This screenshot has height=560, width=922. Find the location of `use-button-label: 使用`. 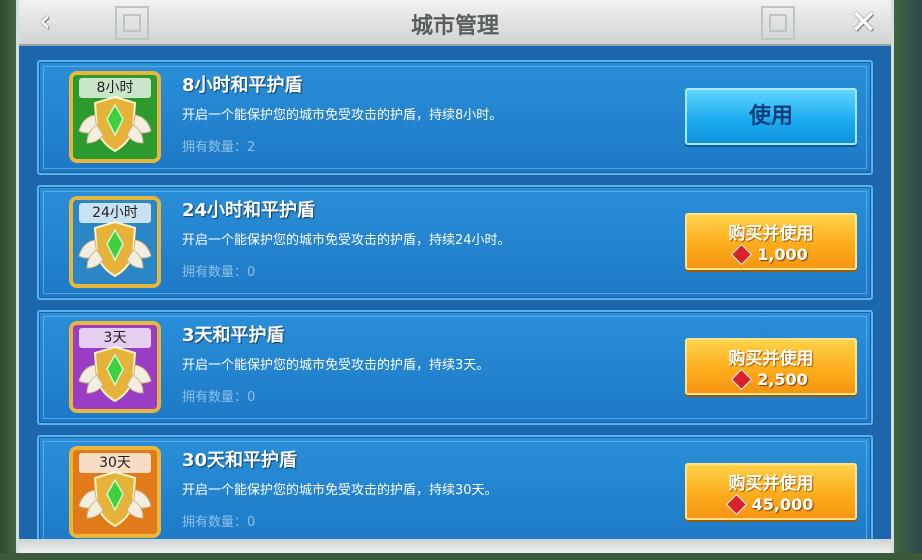

use-button-label: 使用 is located at coordinates (770, 116).